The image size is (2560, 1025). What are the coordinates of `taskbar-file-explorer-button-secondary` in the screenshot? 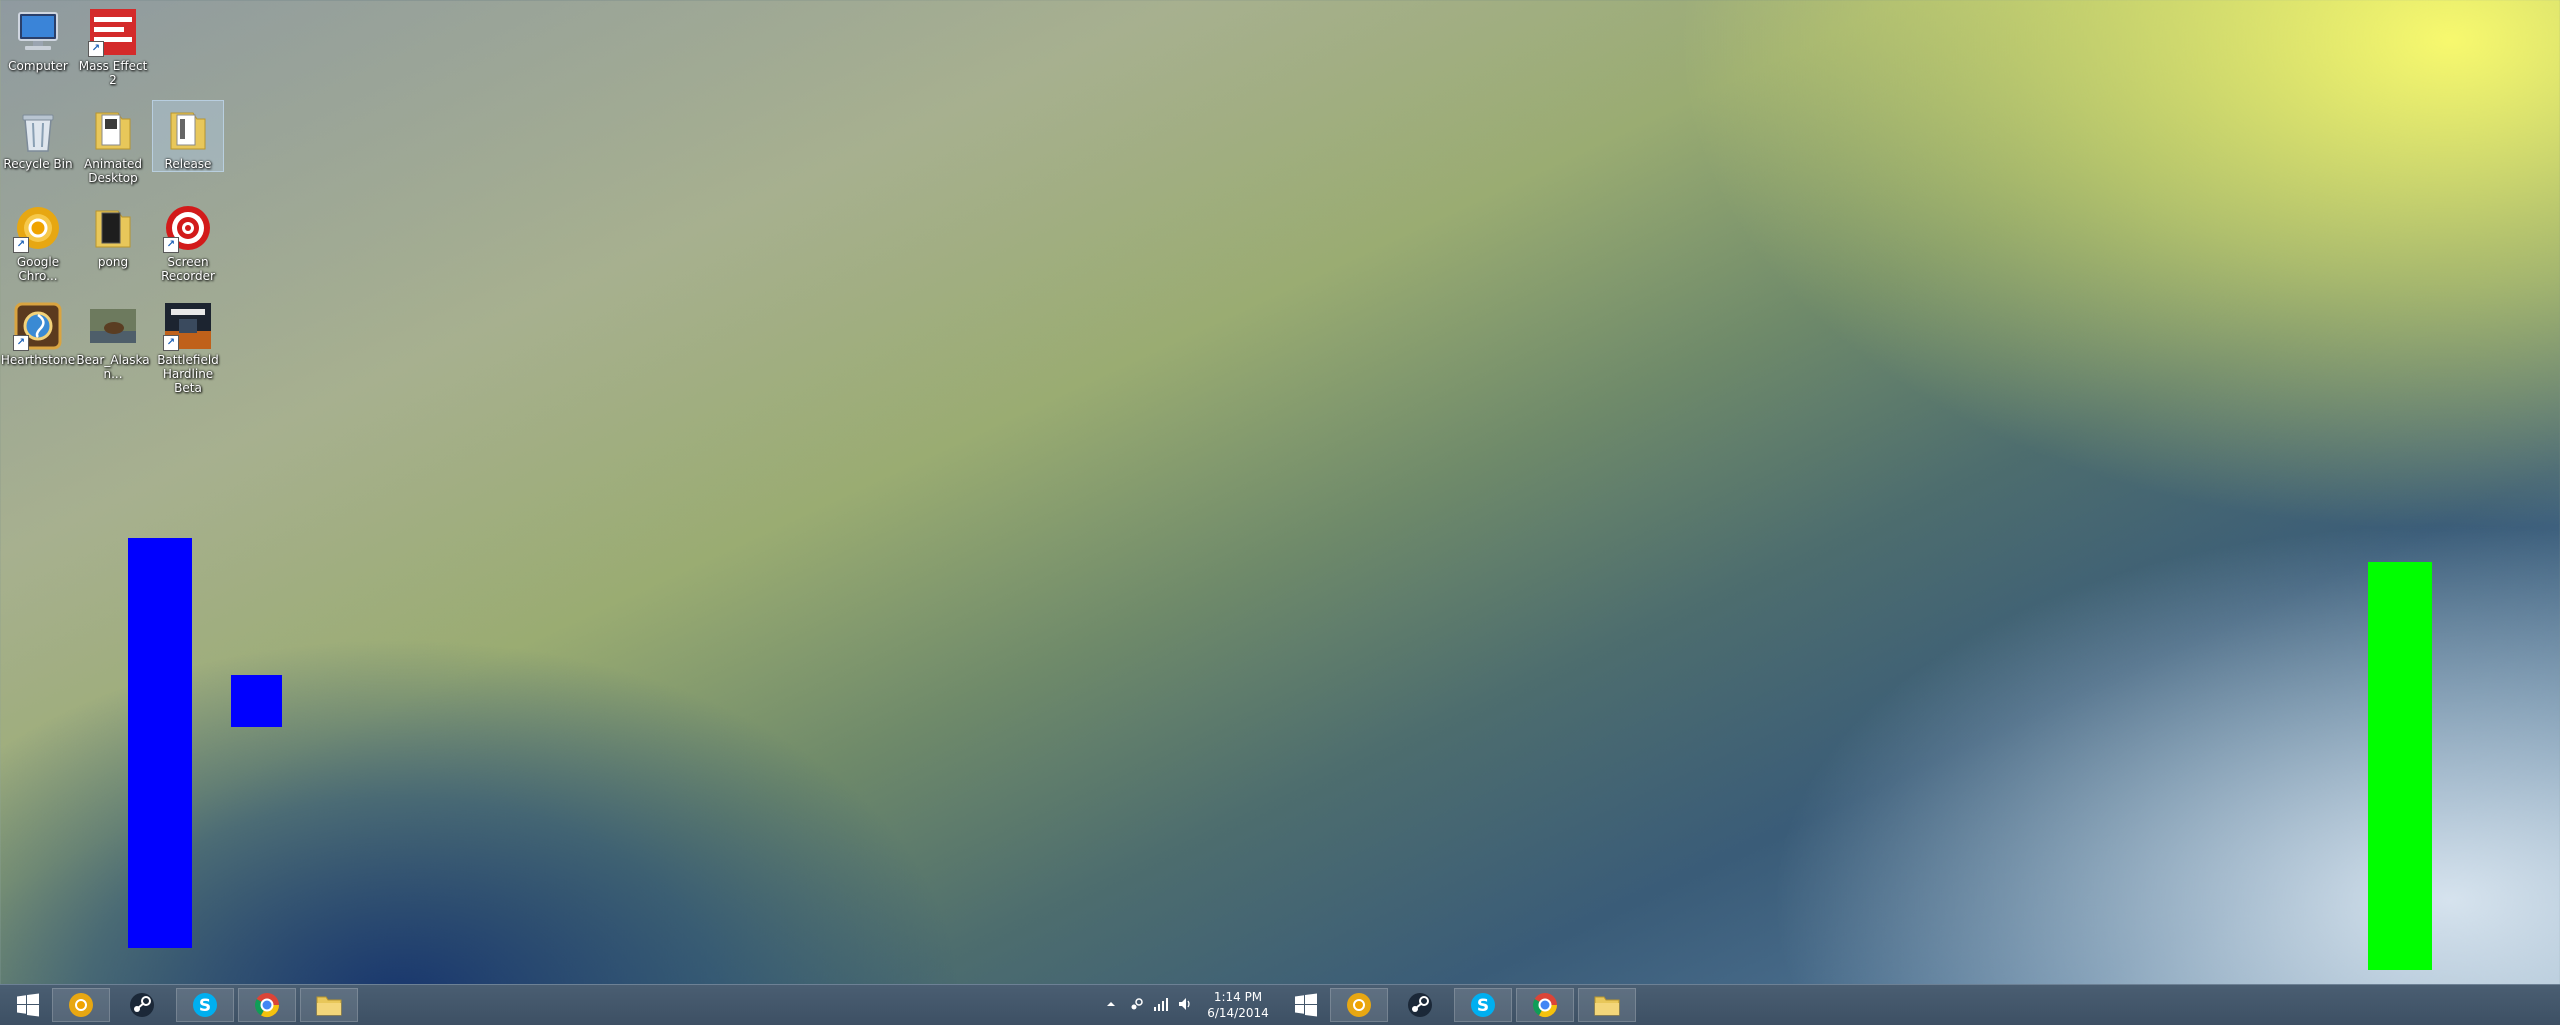 It's located at (1607, 1005).